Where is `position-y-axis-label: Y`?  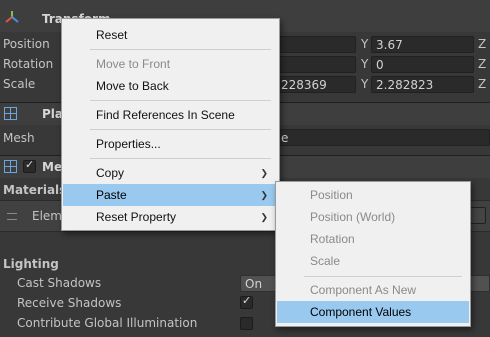
position-y-axis-label: Y is located at coordinates (364, 44).